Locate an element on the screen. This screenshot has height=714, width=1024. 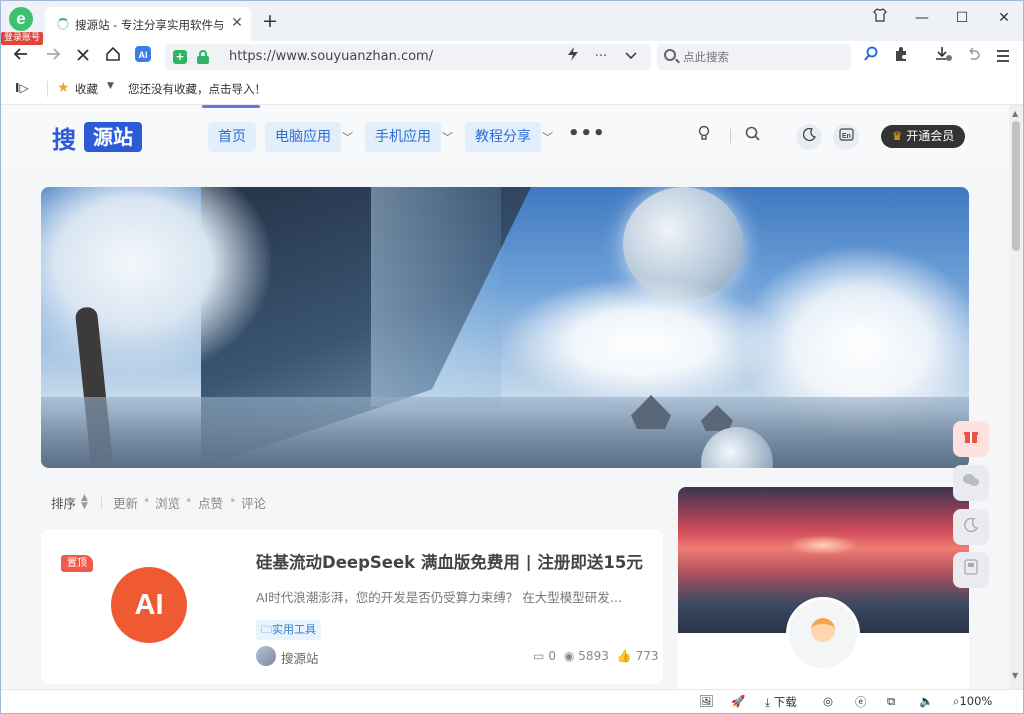
status-download: ⤓ 下载 is located at coordinates (781, 702).